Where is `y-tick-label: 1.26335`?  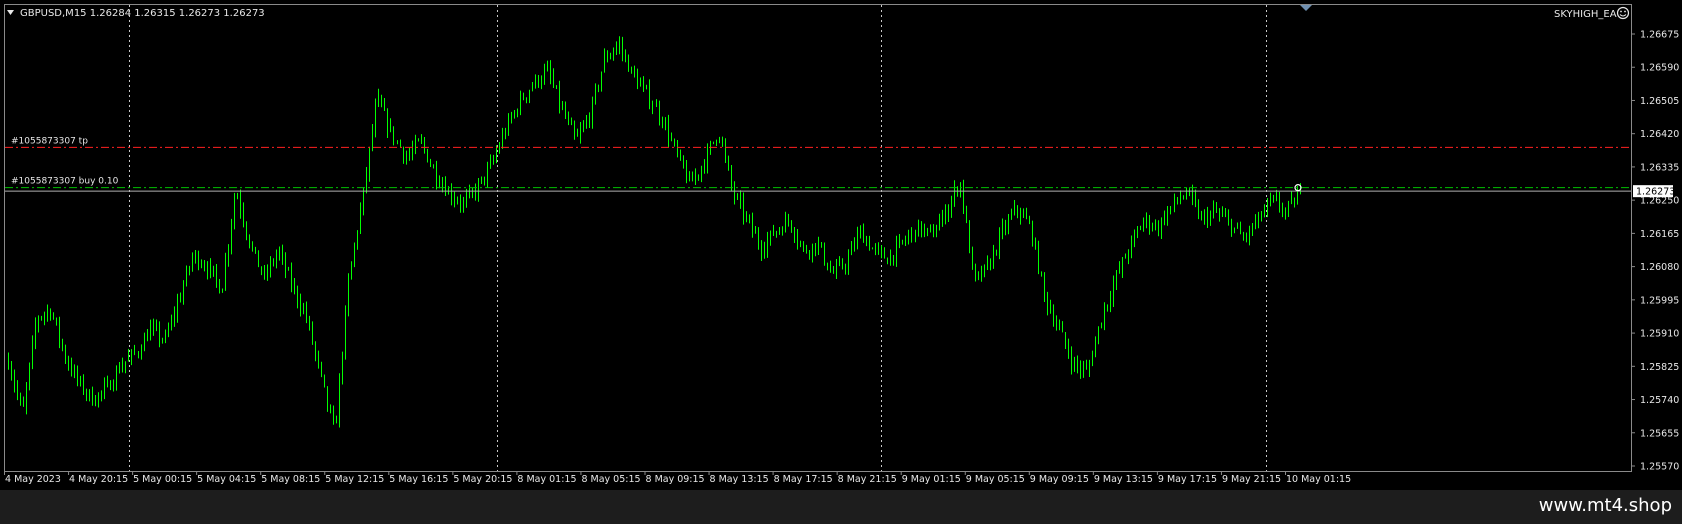
y-tick-label: 1.26335 is located at coordinates (1659, 167).